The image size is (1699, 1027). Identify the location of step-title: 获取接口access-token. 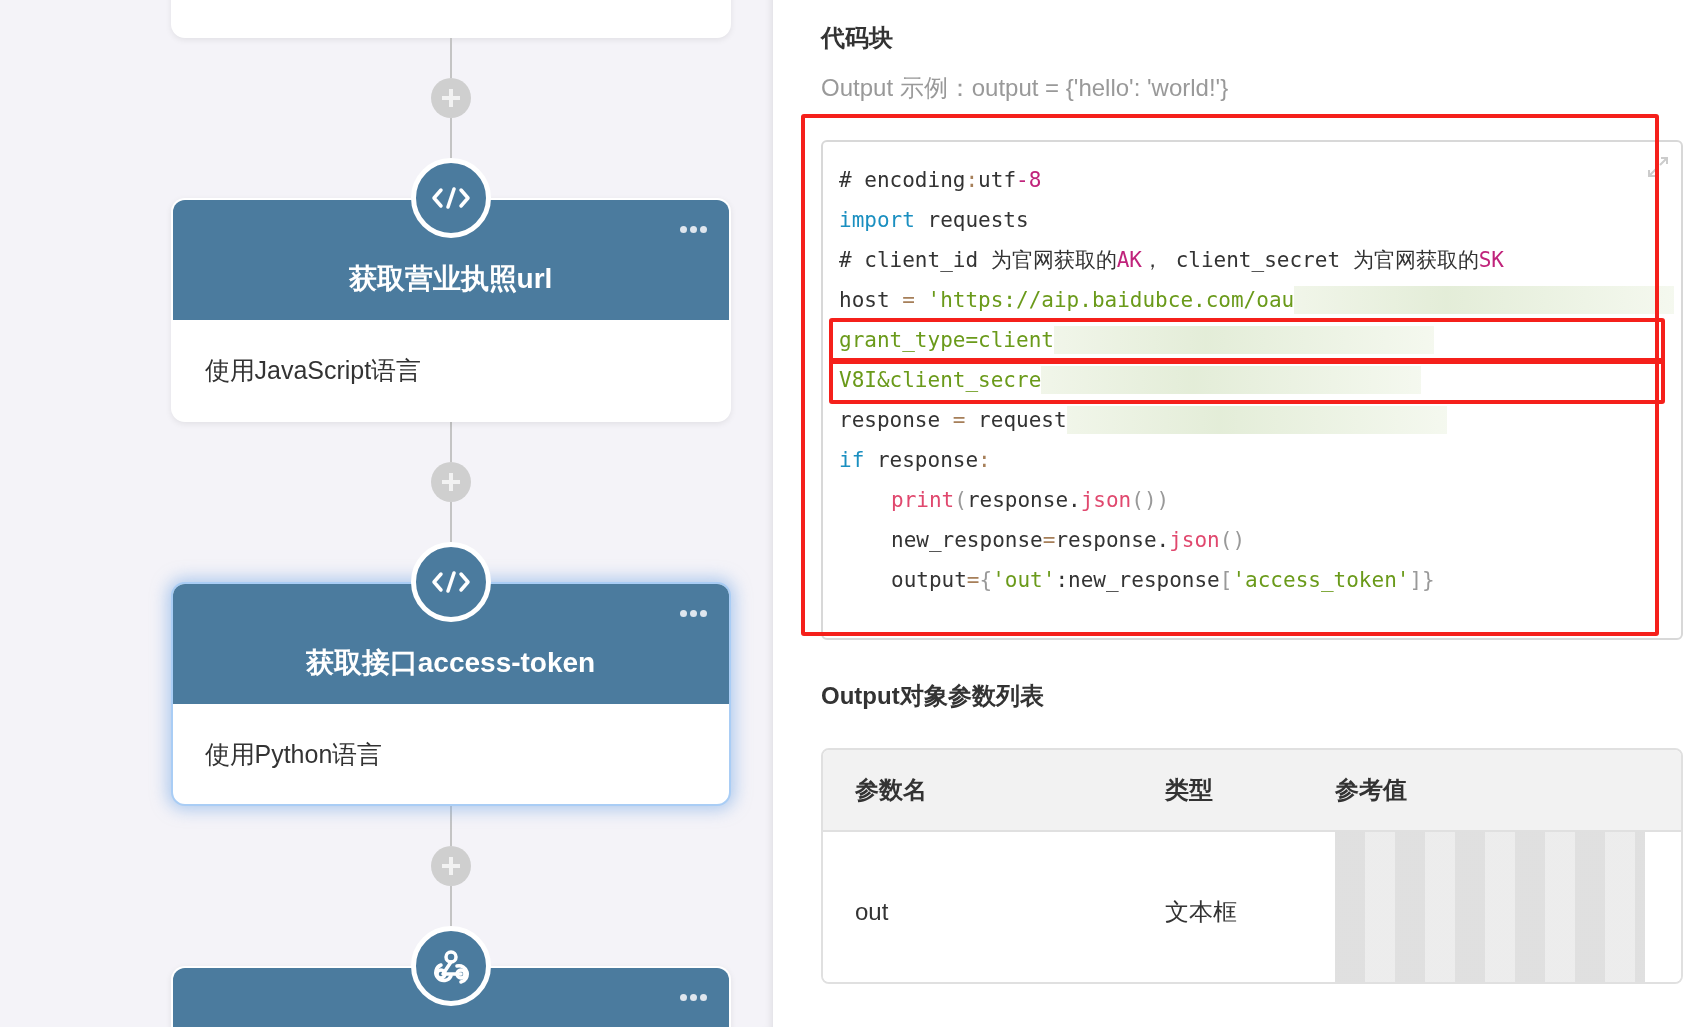
(450, 663).